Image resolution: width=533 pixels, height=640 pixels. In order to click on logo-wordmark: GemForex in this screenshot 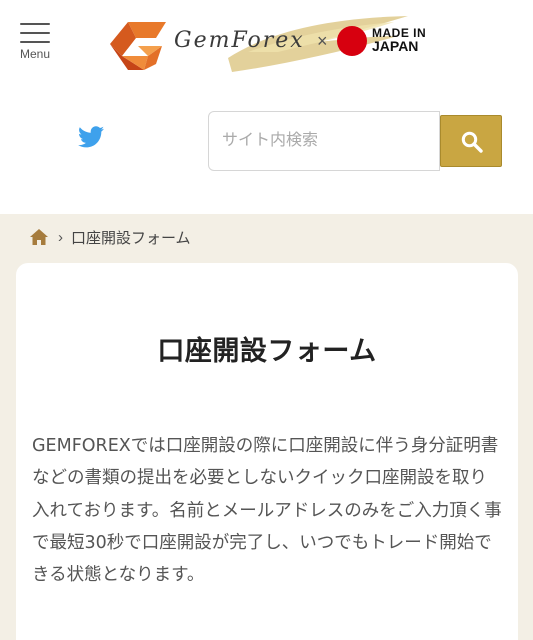, I will do `click(239, 40)`.